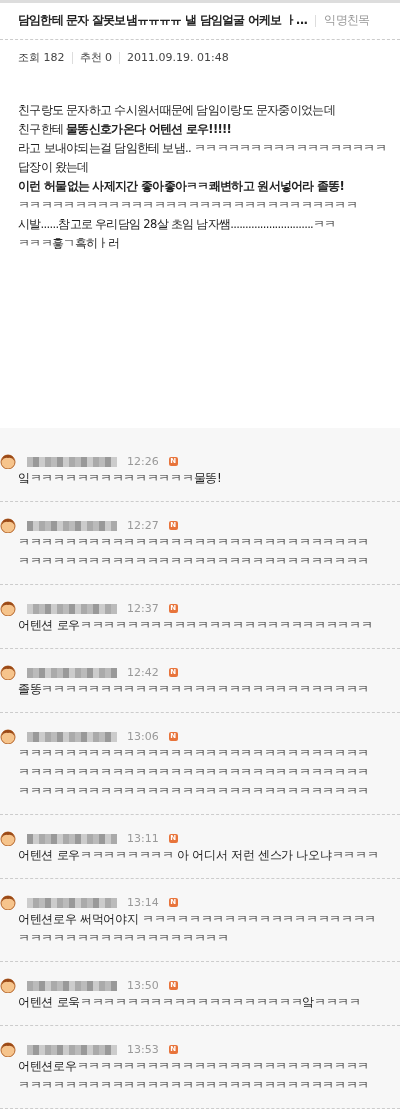 The width and height of the screenshot is (400, 1109). What do you see at coordinates (143, 902) in the screenshot?
I see `comment-time: 13:14` at bounding box center [143, 902].